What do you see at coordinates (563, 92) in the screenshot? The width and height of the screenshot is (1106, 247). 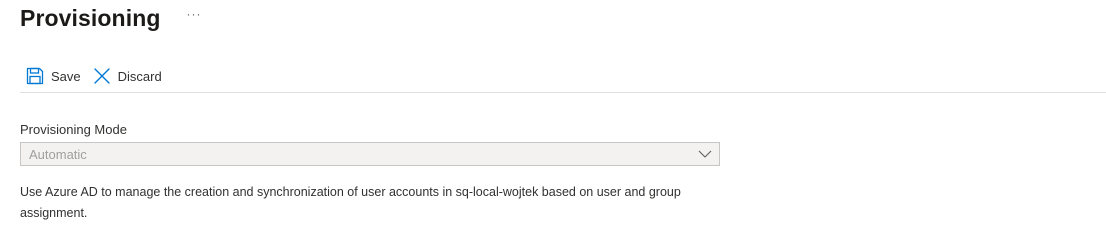 I see `toolbar-divider` at bounding box center [563, 92].